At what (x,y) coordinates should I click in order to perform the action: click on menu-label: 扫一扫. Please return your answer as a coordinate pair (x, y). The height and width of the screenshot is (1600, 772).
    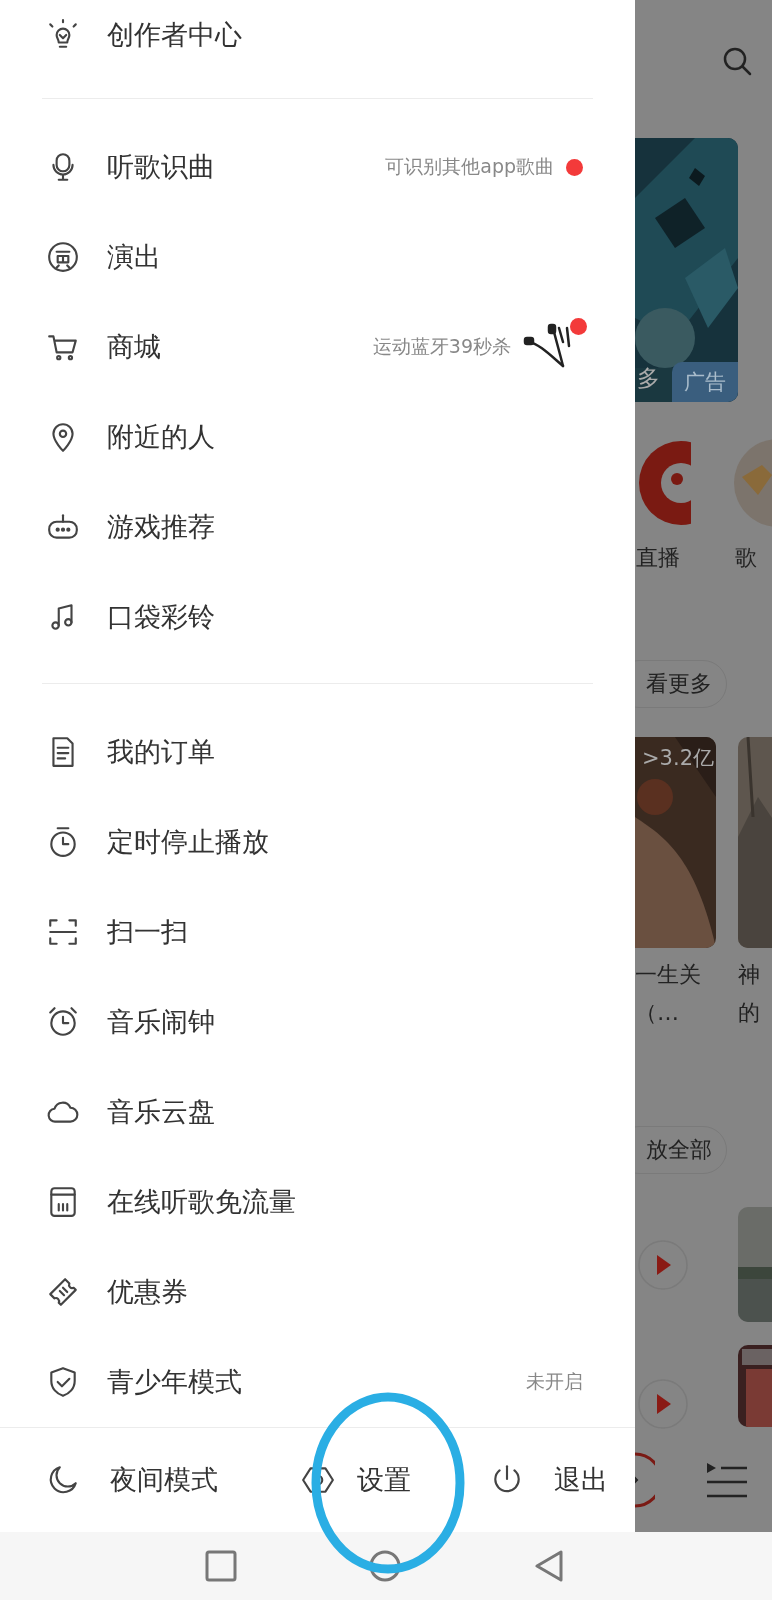
    Looking at the image, I should click on (147, 932).